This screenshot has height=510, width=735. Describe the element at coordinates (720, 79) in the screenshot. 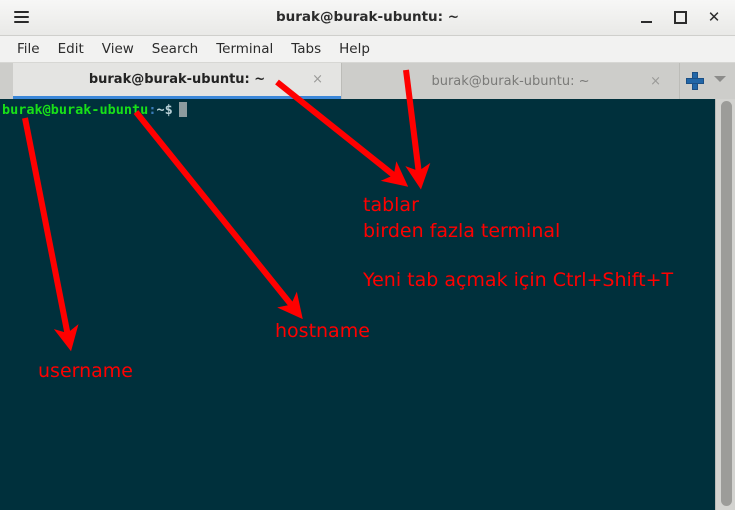

I see `chevron-down-icon` at that location.